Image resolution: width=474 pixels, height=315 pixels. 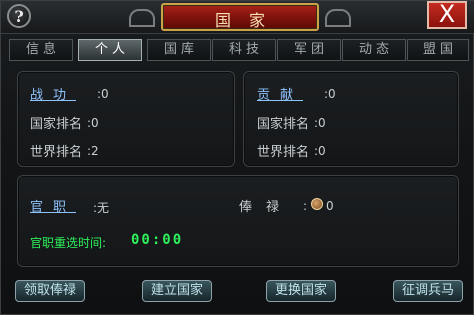 What do you see at coordinates (309, 50) in the screenshot?
I see `tab-legion: 军团` at bounding box center [309, 50].